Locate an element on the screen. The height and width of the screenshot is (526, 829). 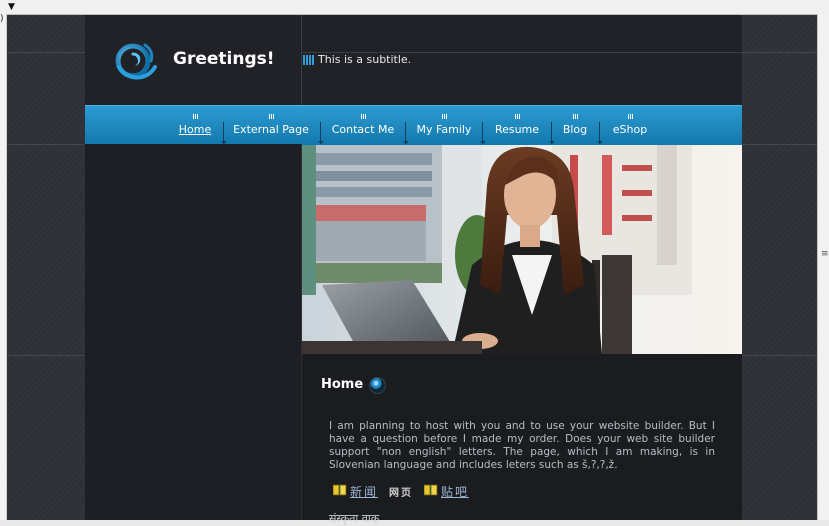
nav-item-label: eShop is located at coordinates (630, 129).